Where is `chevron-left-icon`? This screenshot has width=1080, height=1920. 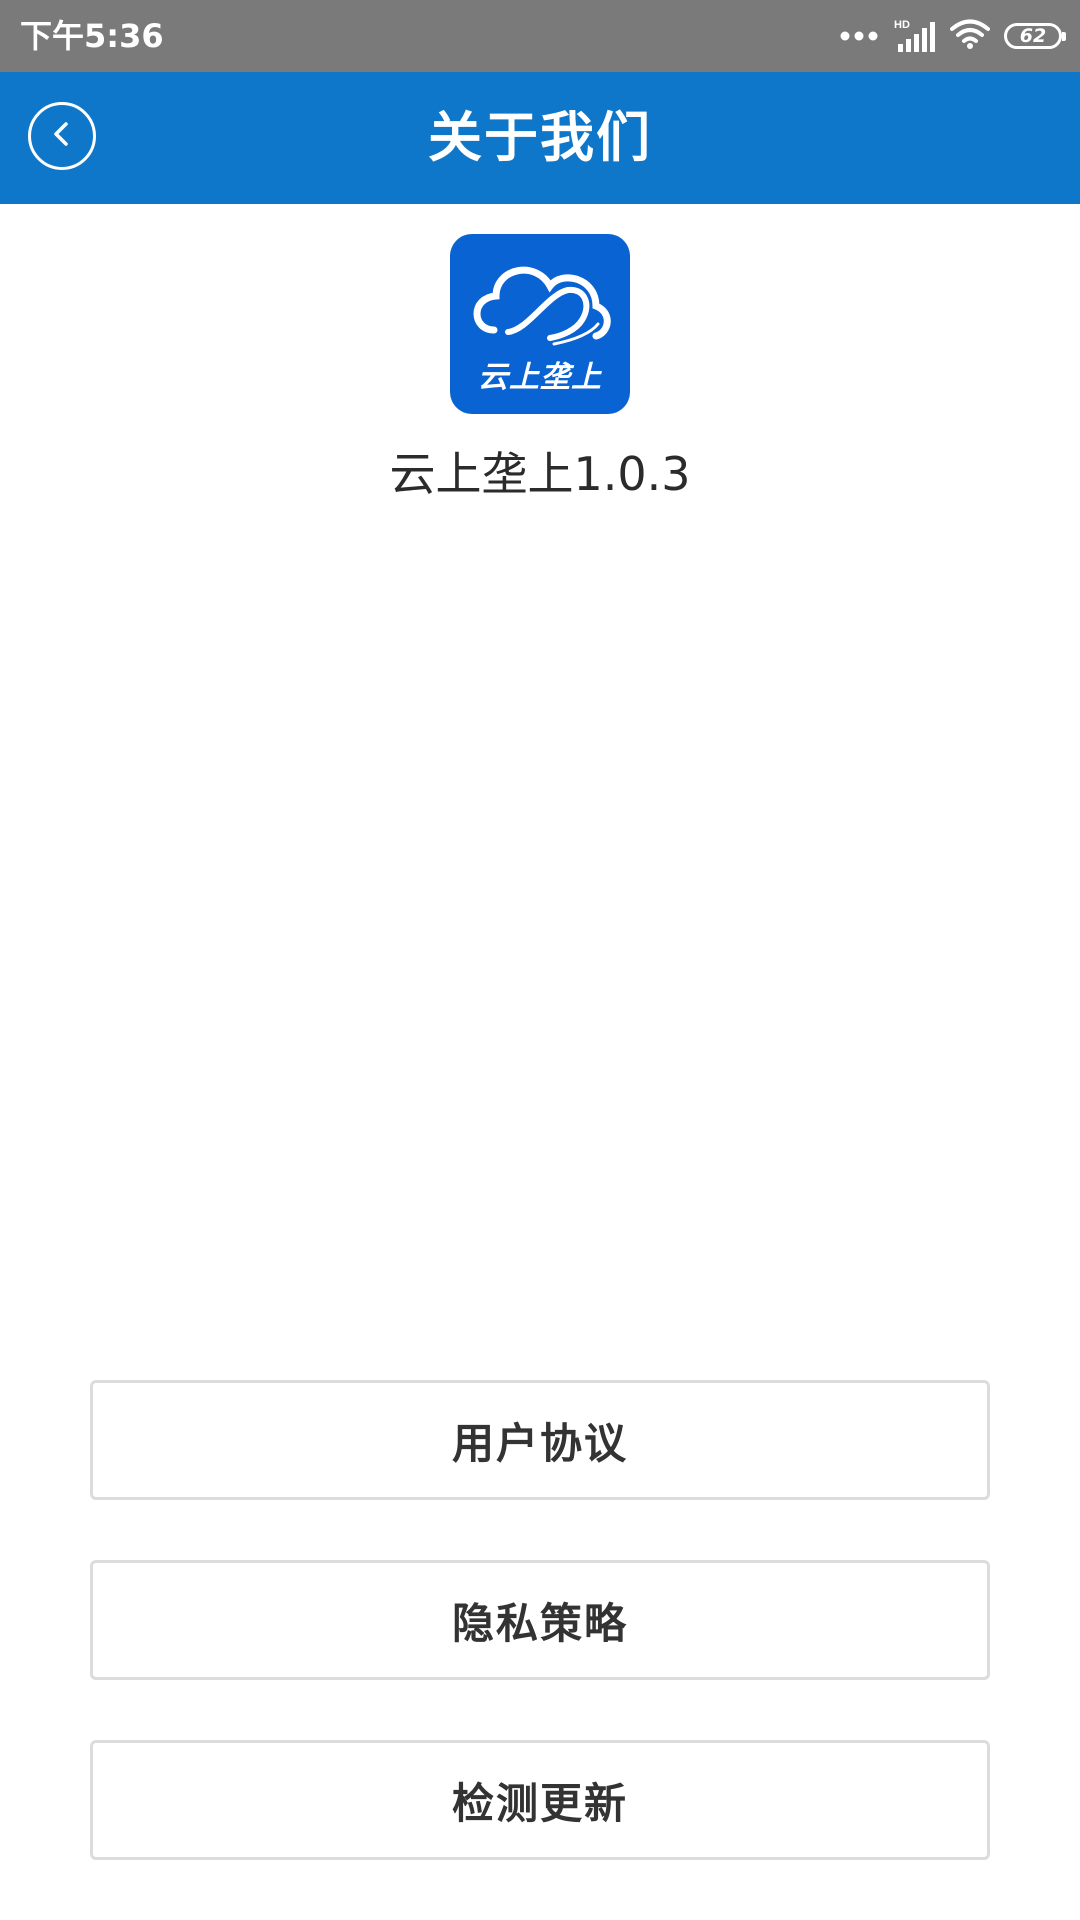 chevron-left-icon is located at coordinates (62, 136).